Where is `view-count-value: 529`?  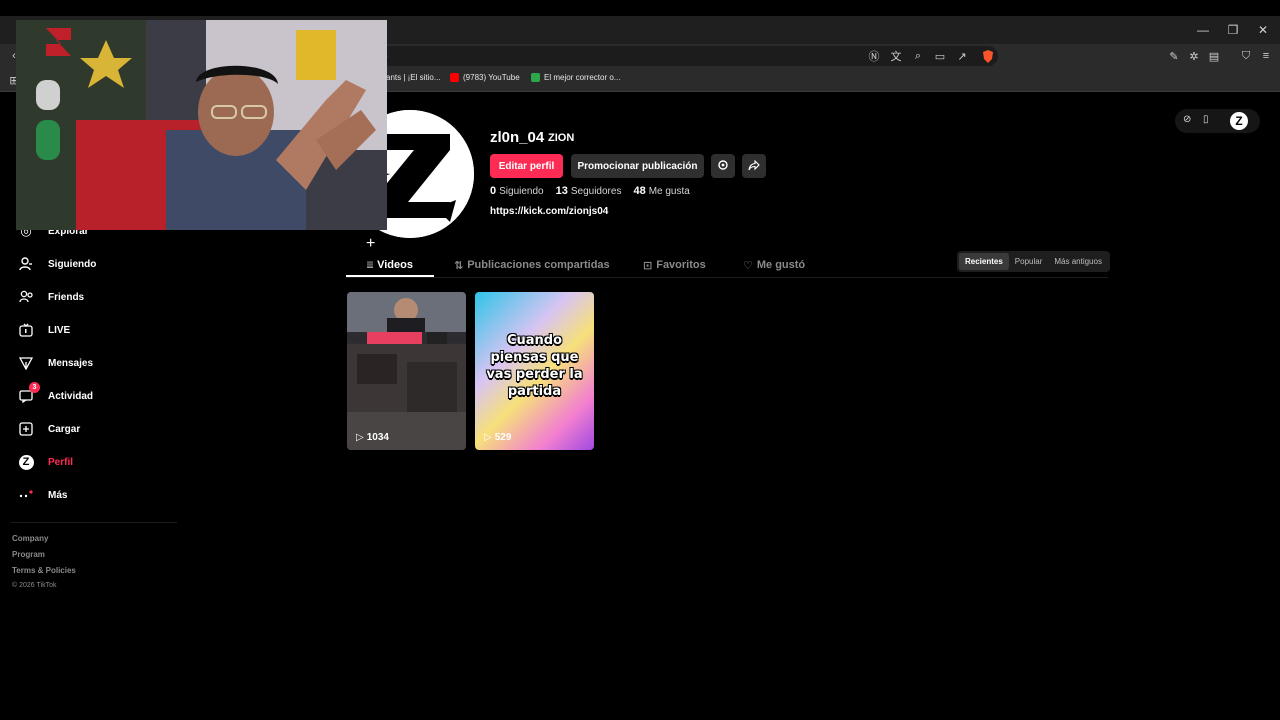
view-count-value: 529 is located at coordinates (503, 437).